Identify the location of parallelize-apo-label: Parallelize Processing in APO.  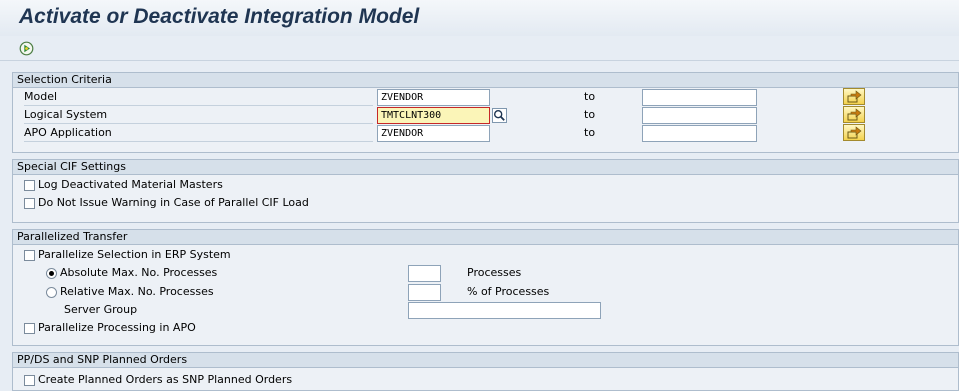
(117, 327).